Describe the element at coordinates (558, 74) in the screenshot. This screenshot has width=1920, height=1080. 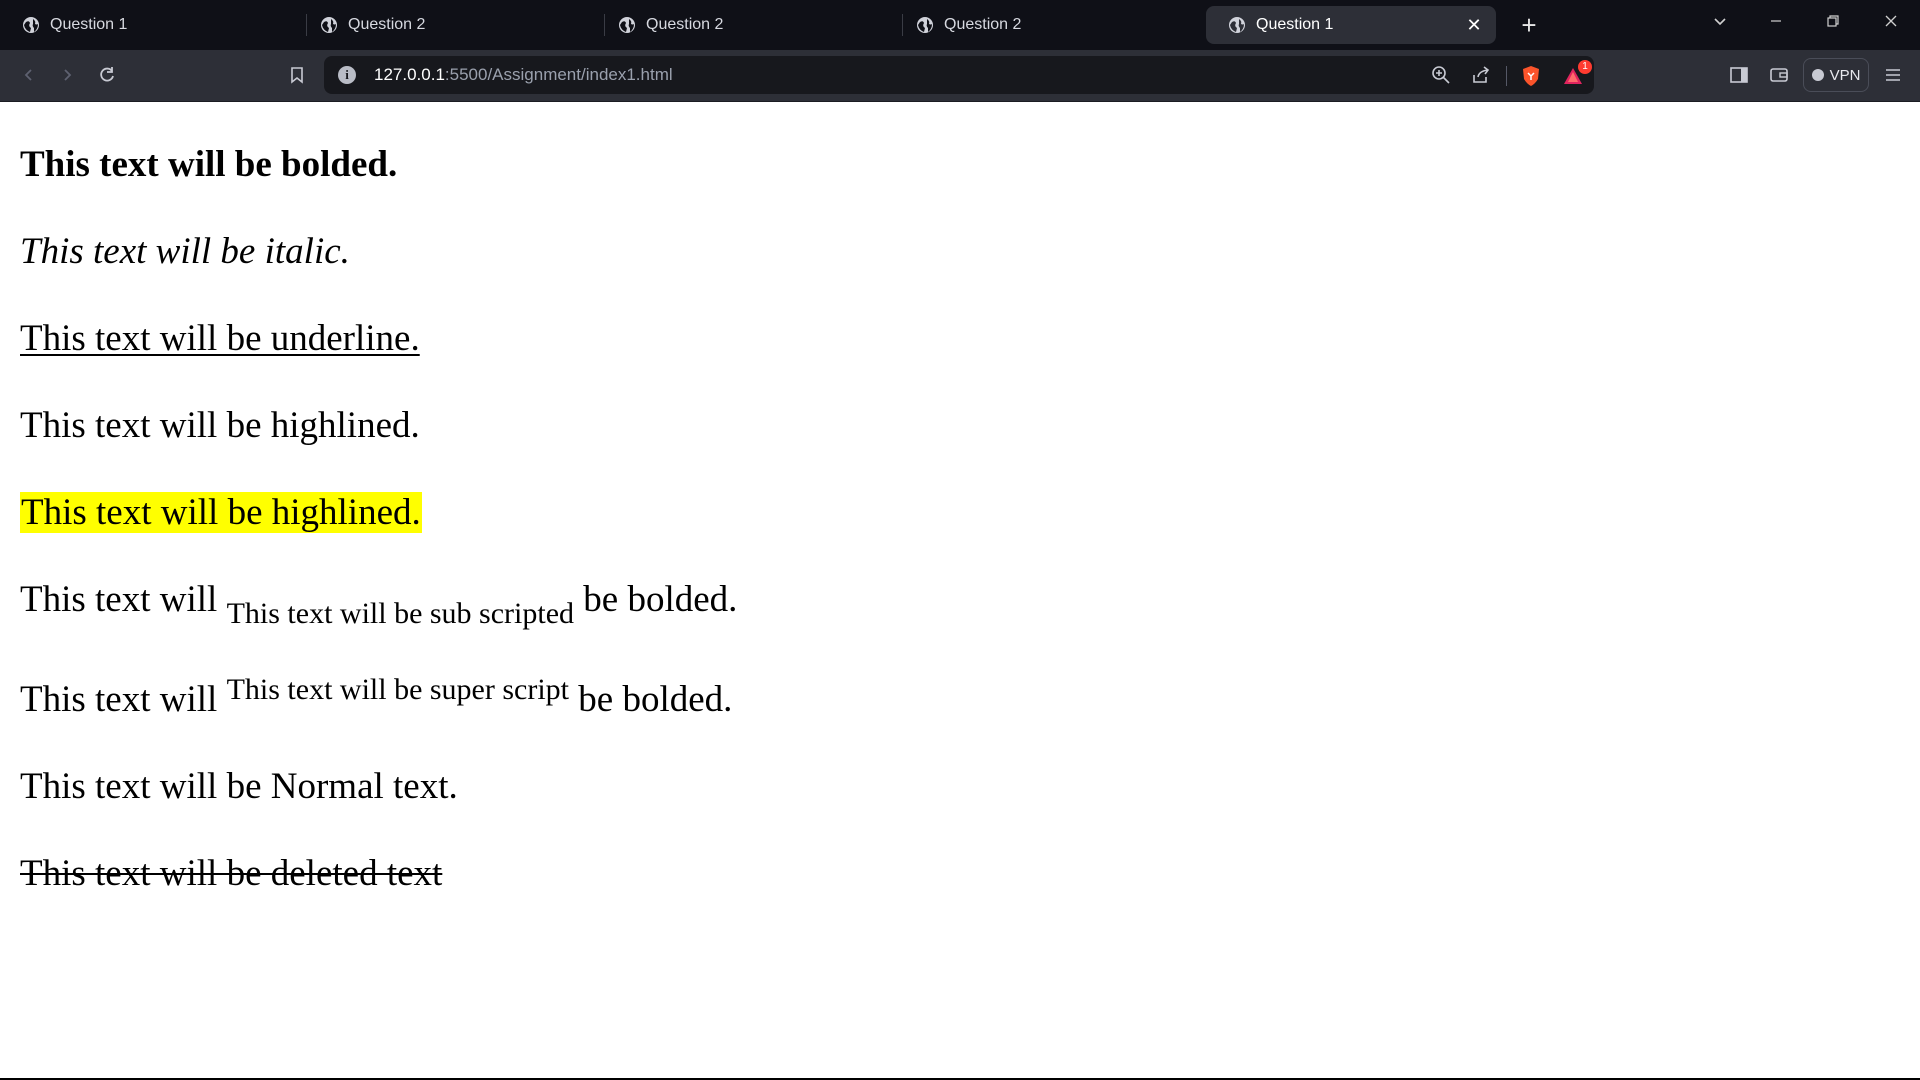
I see `url-path: :5500/Assignment/index1.html` at that location.